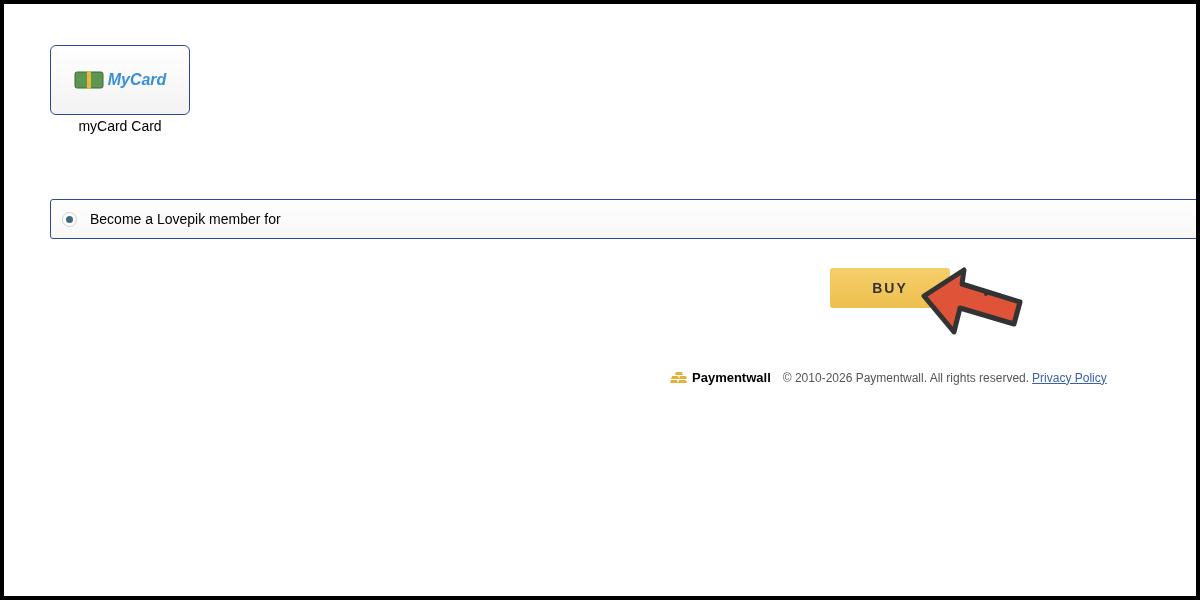 This screenshot has width=1200, height=600. What do you see at coordinates (88, 80) in the screenshot?
I see `cash-icon` at bounding box center [88, 80].